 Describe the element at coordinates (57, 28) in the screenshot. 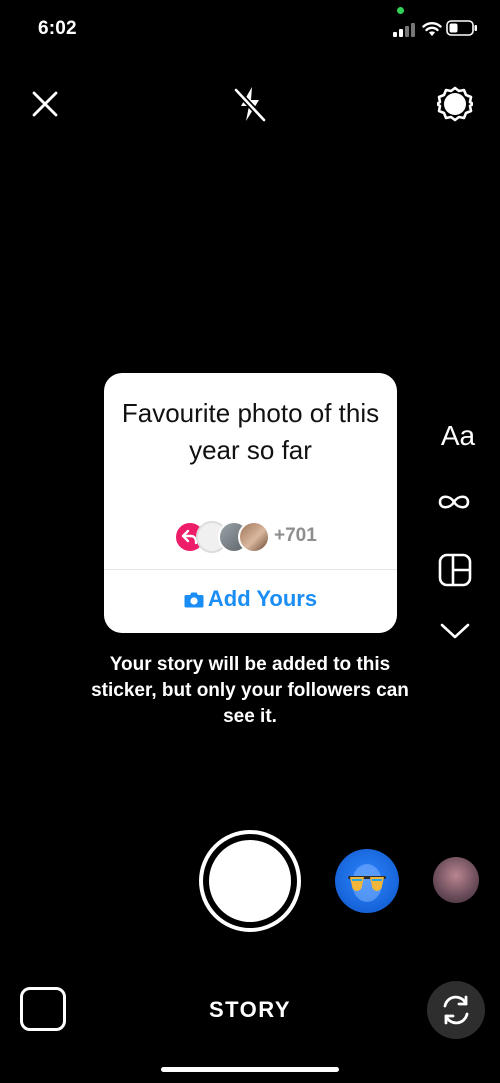

I see `status-time: 6:02` at that location.